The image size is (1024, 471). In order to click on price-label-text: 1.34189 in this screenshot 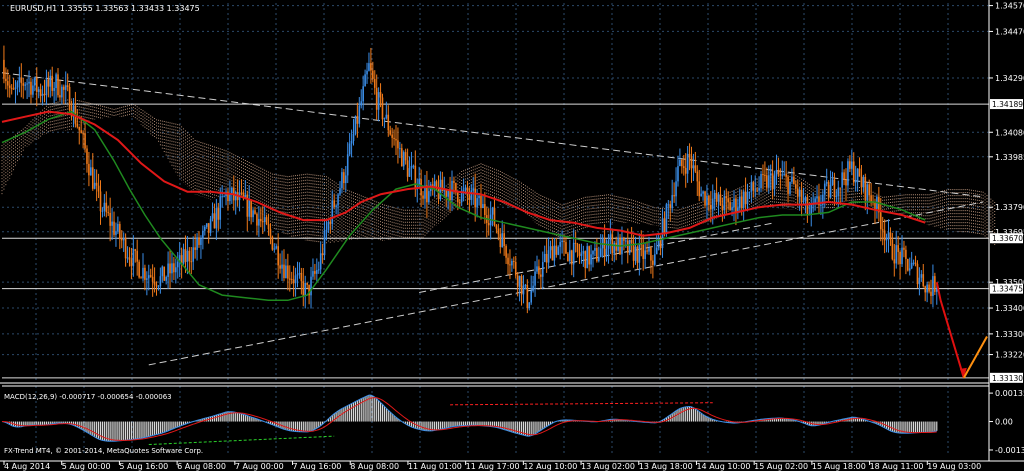, I will do `click(1007, 104)`.